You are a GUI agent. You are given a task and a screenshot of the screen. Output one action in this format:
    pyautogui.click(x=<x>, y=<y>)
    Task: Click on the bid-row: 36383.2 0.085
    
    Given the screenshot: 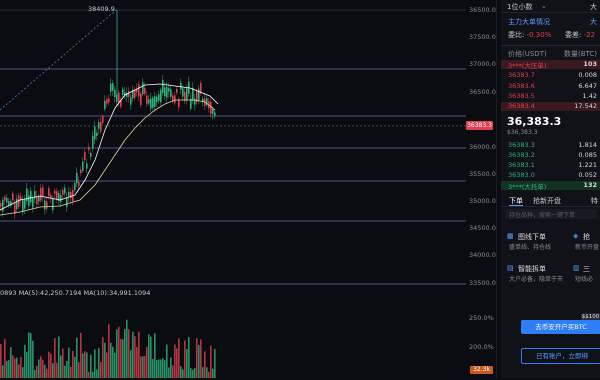 What is the action you would take?
    pyautogui.click(x=550, y=155)
    